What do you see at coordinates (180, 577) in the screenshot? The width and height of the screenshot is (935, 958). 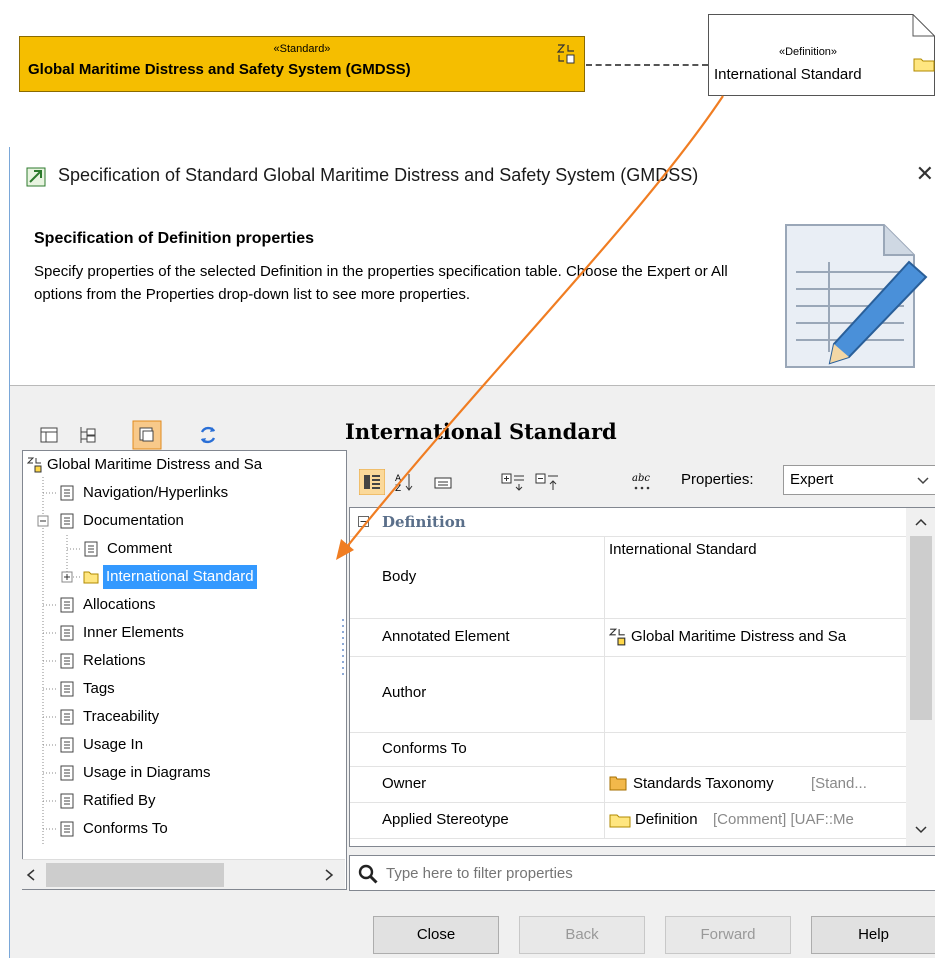 I see `tree-item-label: International Standard` at bounding box center [180, 577].